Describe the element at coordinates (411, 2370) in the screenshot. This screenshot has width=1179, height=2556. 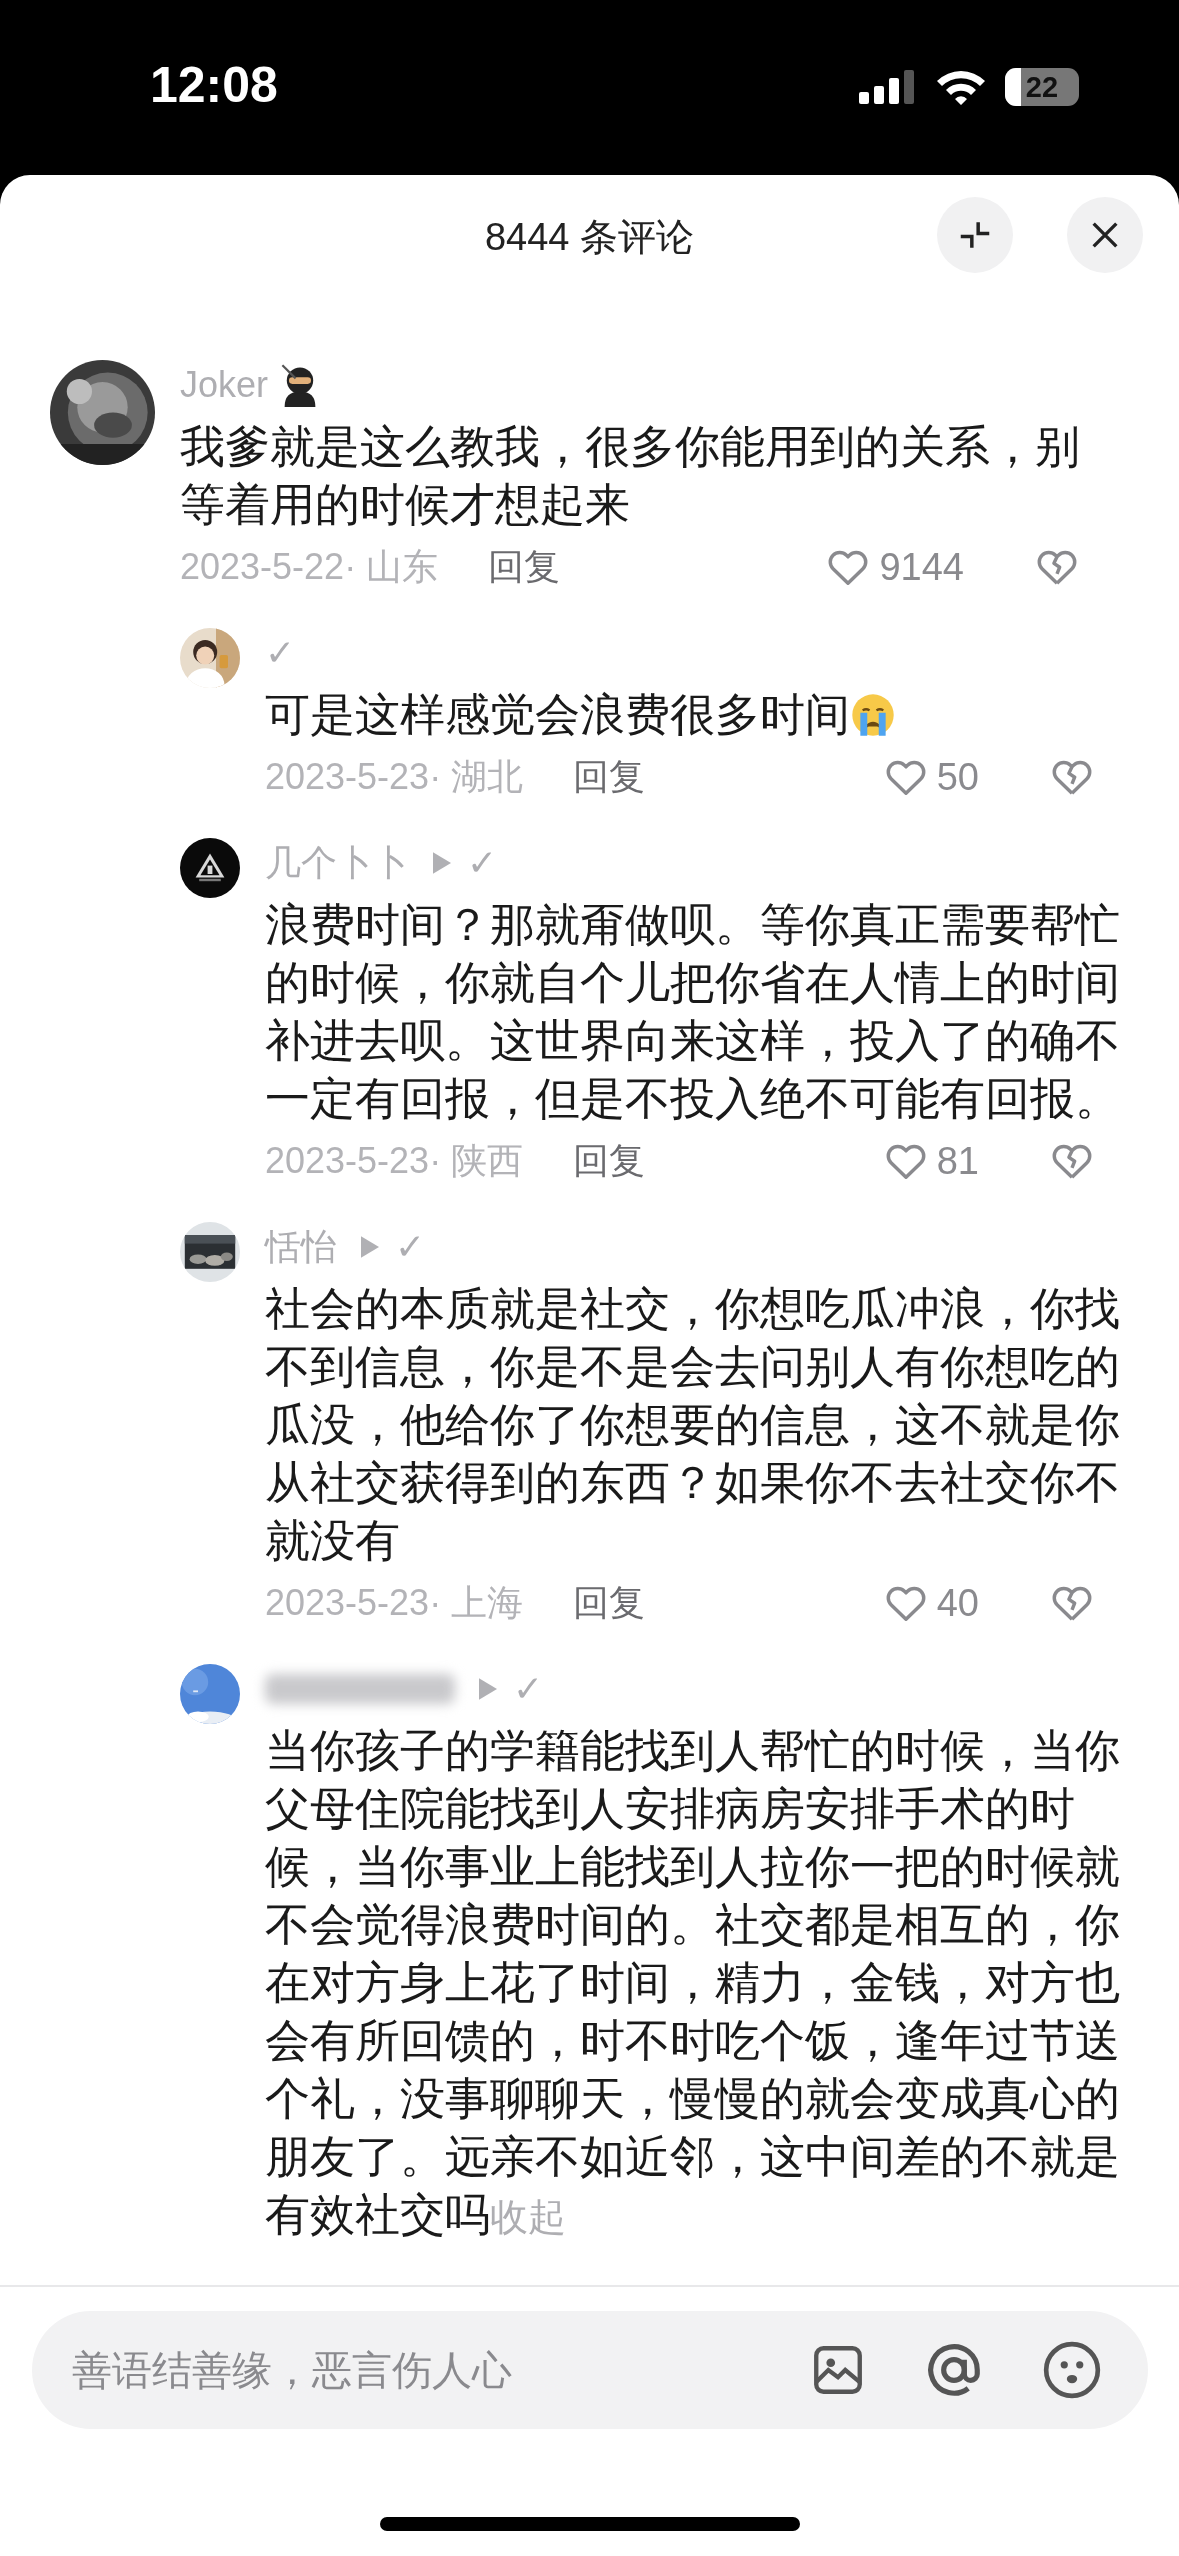
I see `comment-input: 善语结善缘，恶言伤人心` at that location.